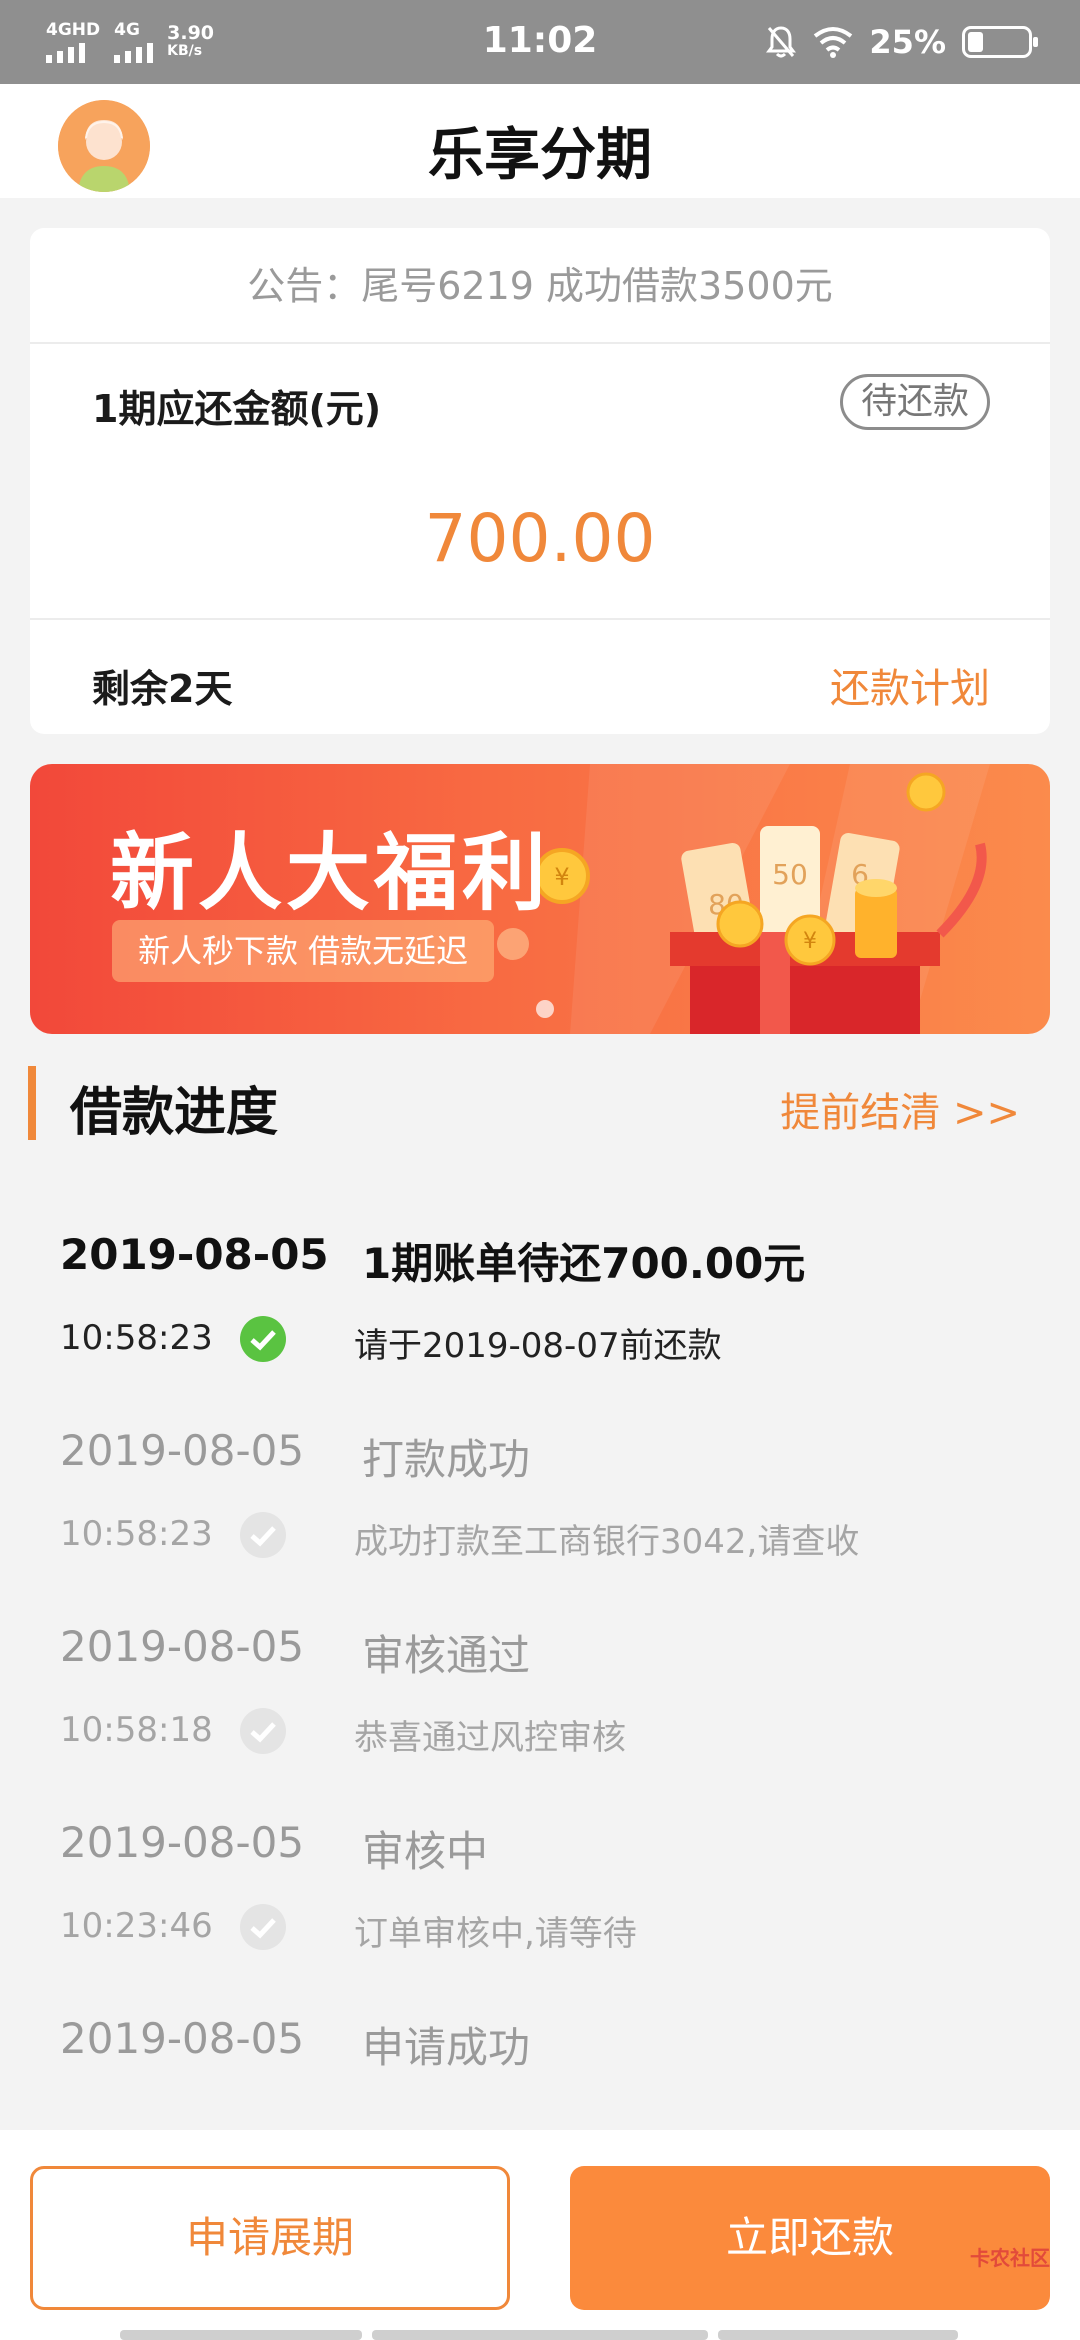 This screenshot has height=2340, width=1080. Describe the element at coordinates (910, 685) in the screenshot. I see `repayment-plan-link: 还款计划` at that location.